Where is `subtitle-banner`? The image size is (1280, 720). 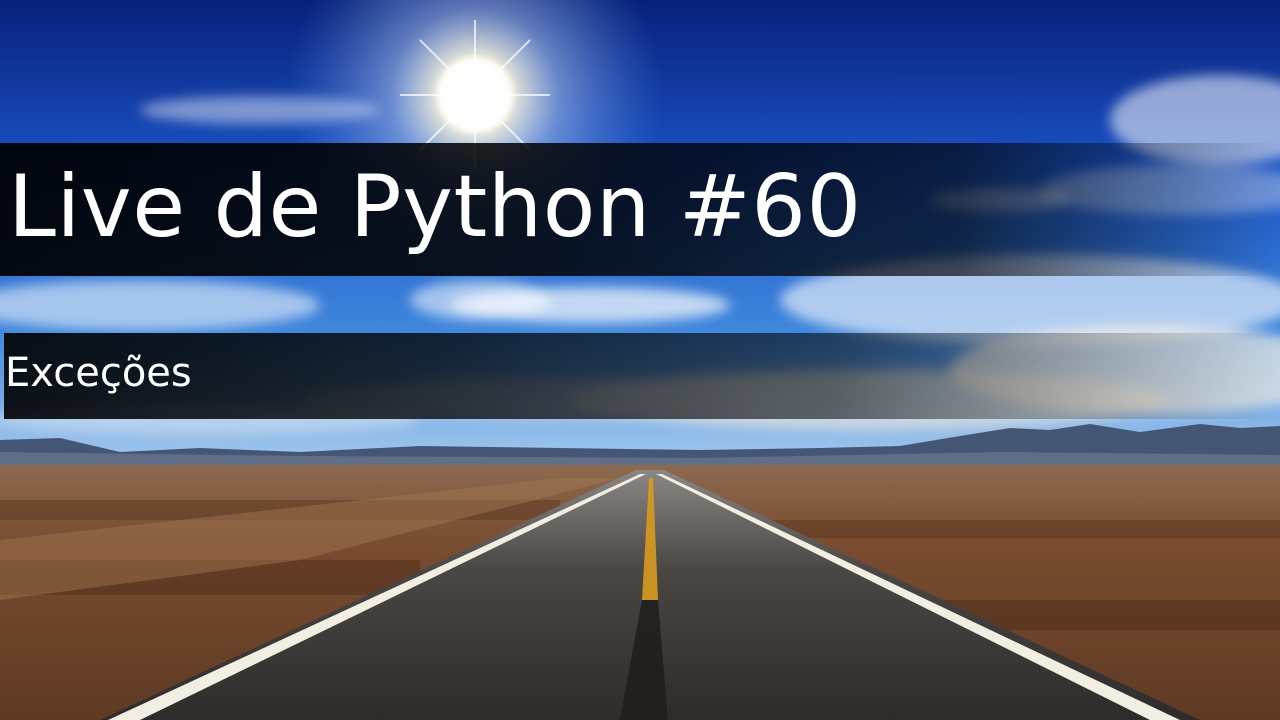
subtitle-banner is located at coordinates (642, 376).